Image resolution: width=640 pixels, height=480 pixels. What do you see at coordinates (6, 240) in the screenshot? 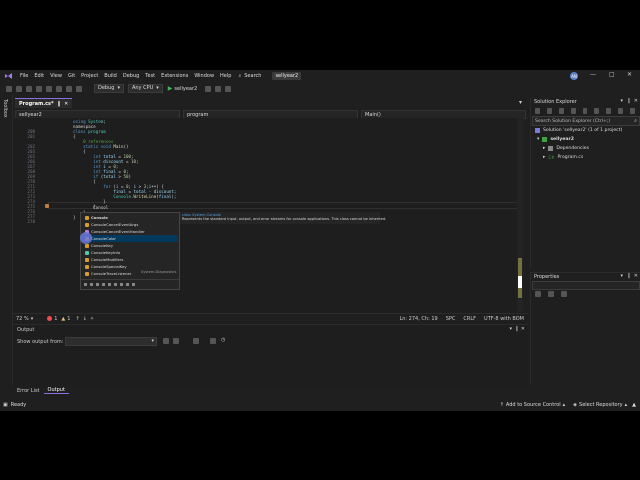
I see `toolbox-strip: Toolbox` at bounding box center [6, 240].